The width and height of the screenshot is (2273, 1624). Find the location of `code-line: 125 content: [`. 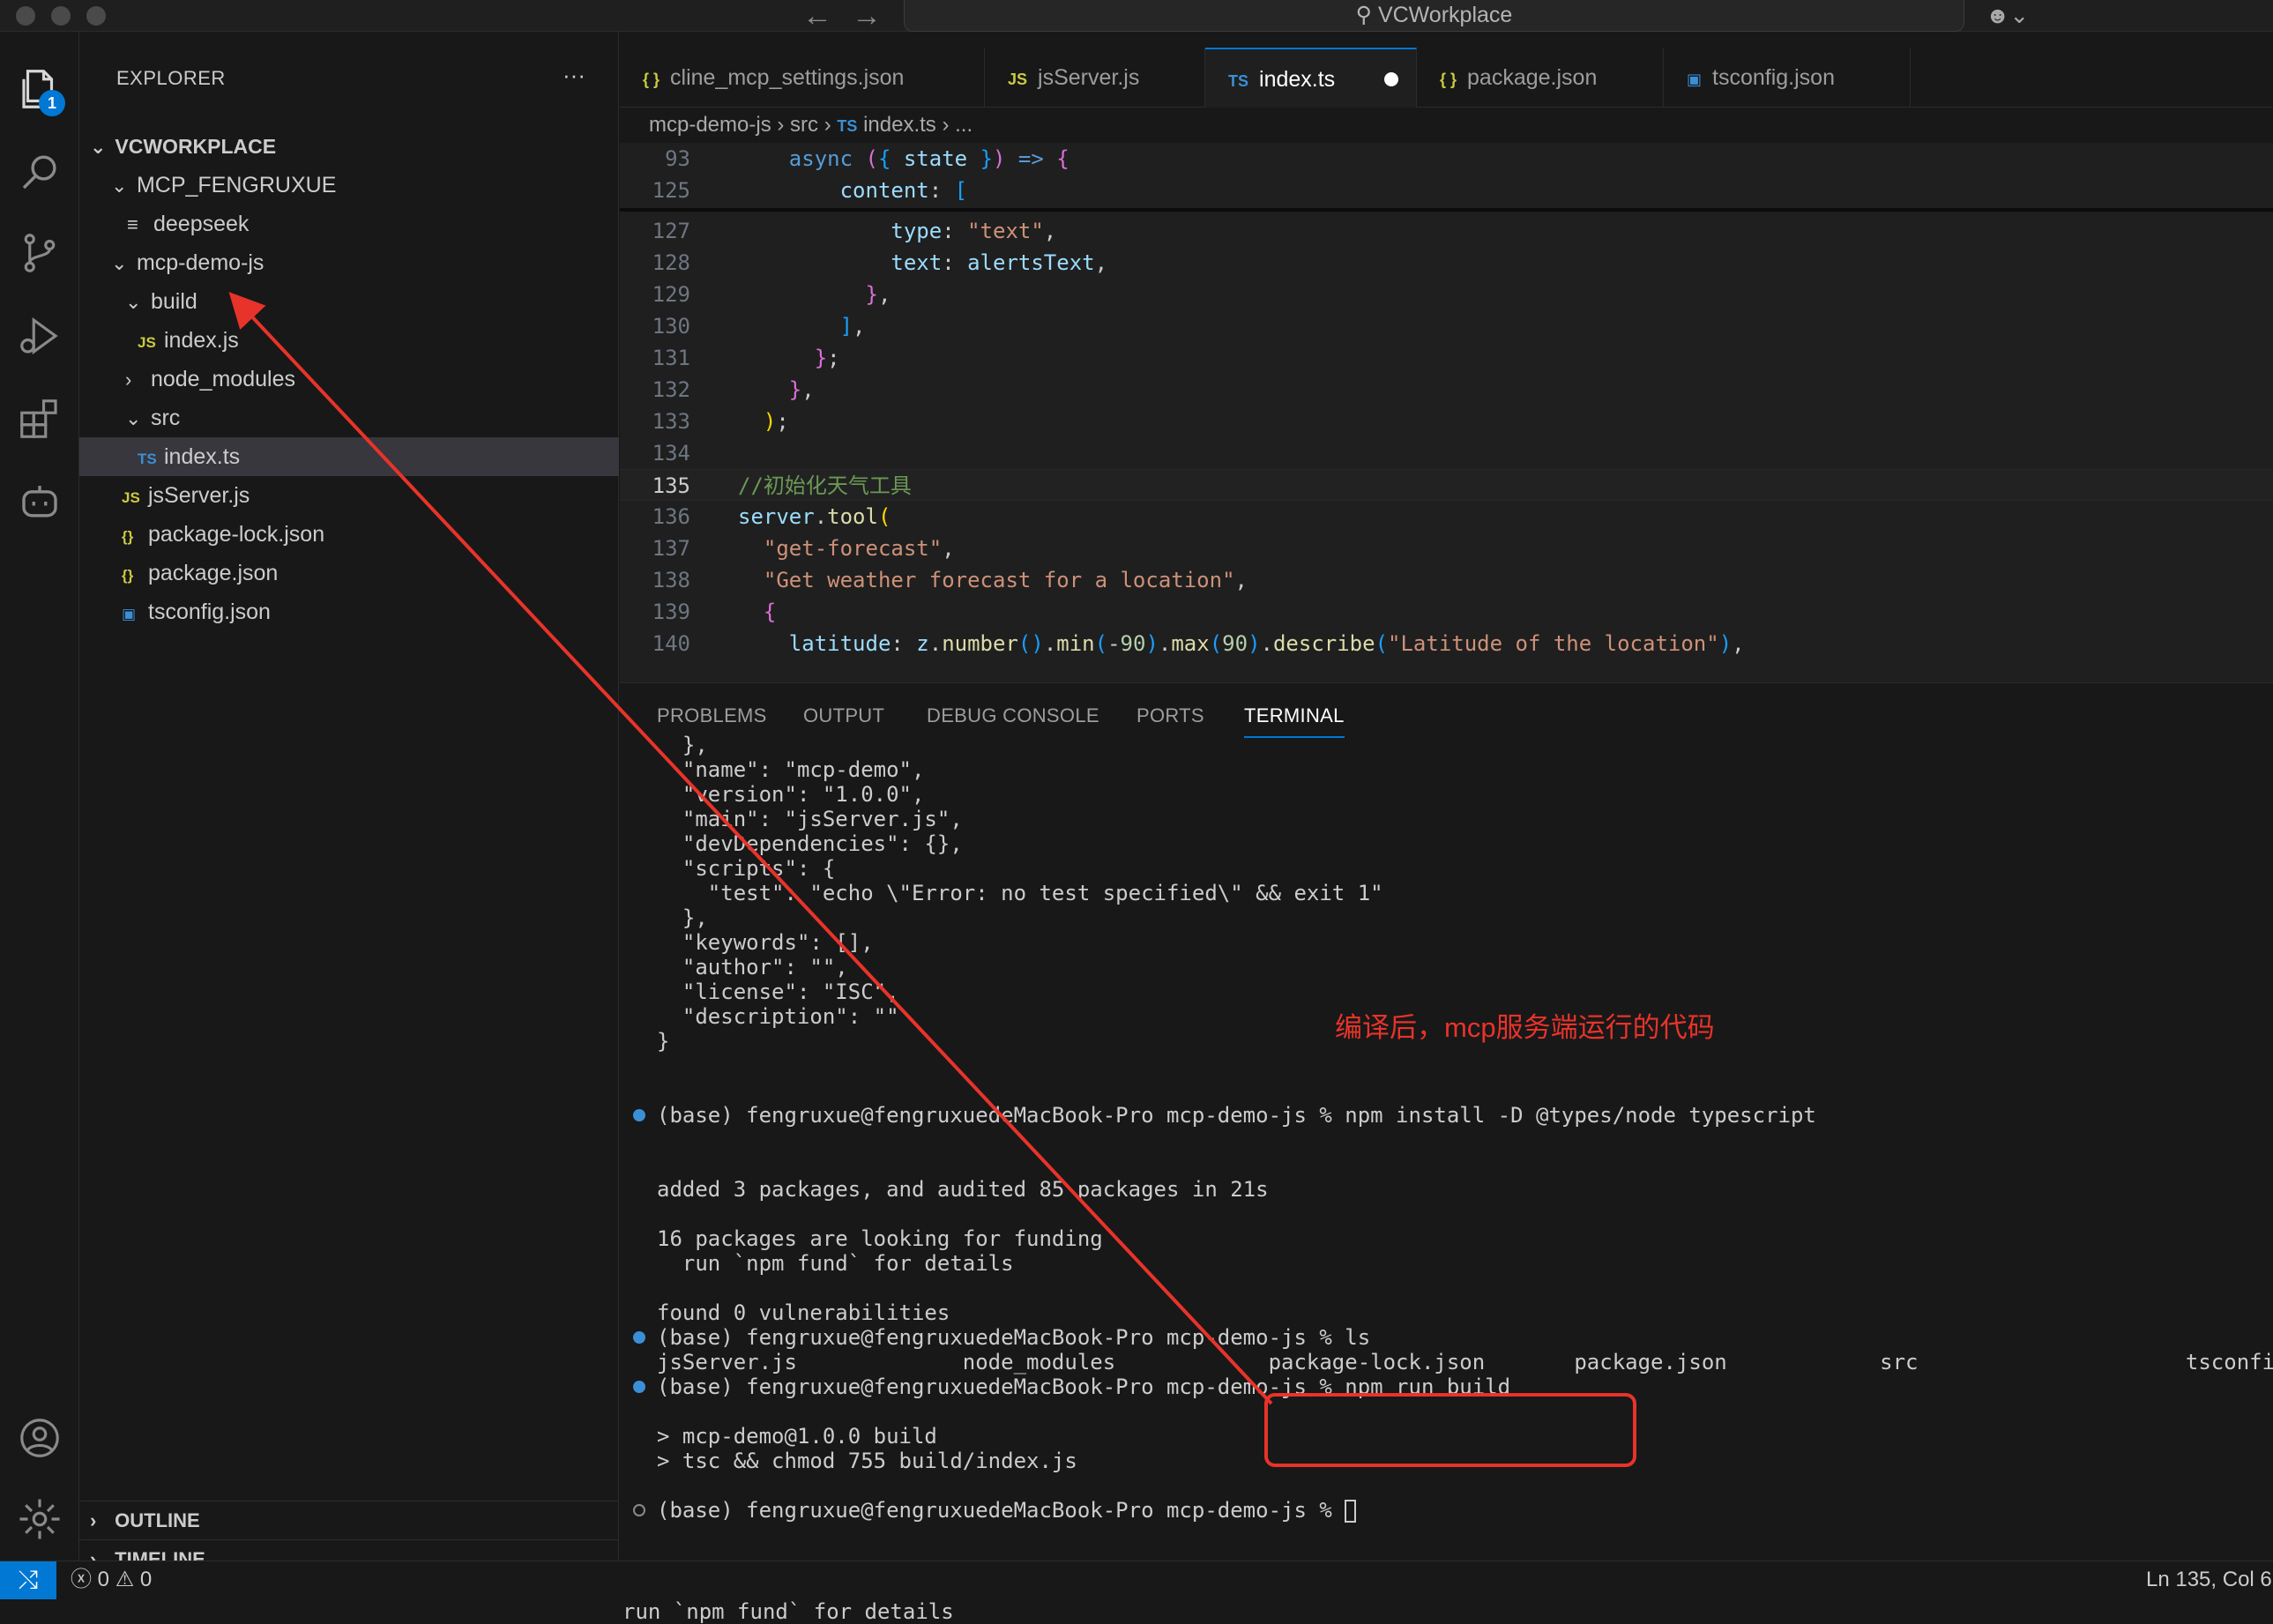

code-line: 125 content: [ is located at coordinates (1446, 190).